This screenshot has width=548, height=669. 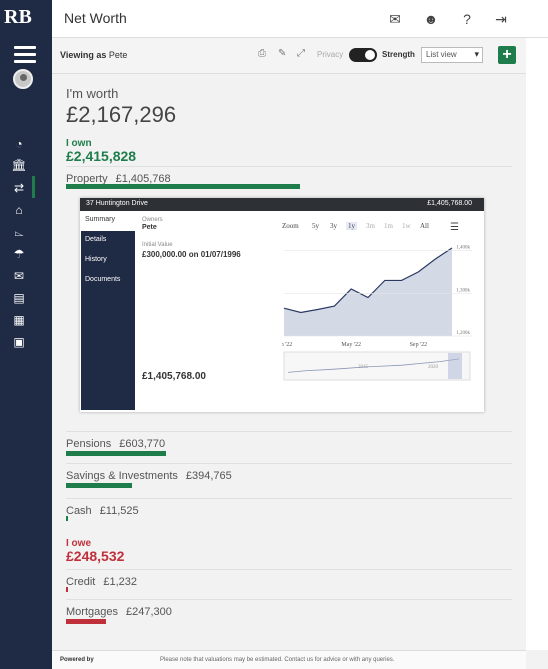 I want to click on document-icon: ▤, so click(x=19, y=298).